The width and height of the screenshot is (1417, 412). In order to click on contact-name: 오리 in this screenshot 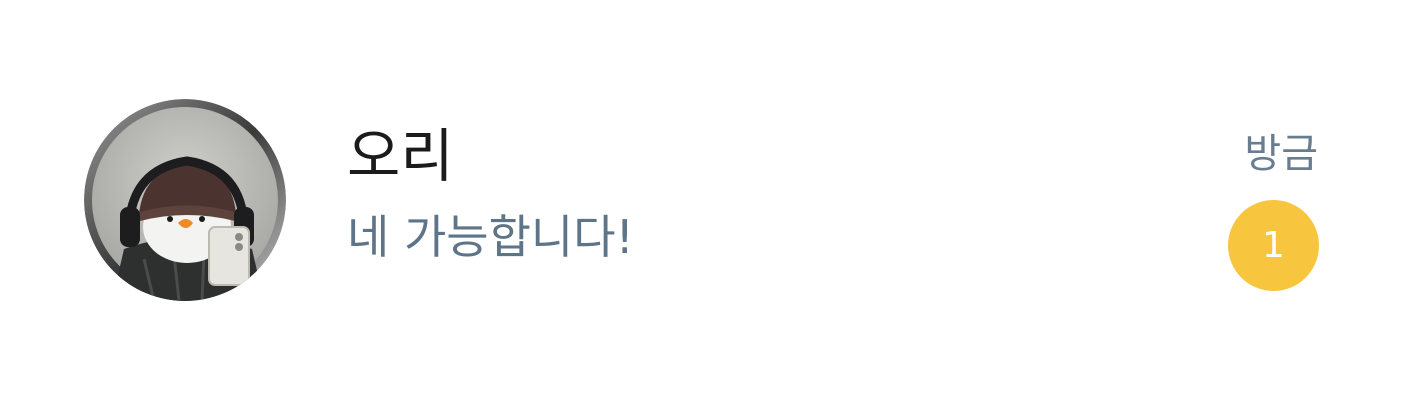, I will do `click(400, 156)`.